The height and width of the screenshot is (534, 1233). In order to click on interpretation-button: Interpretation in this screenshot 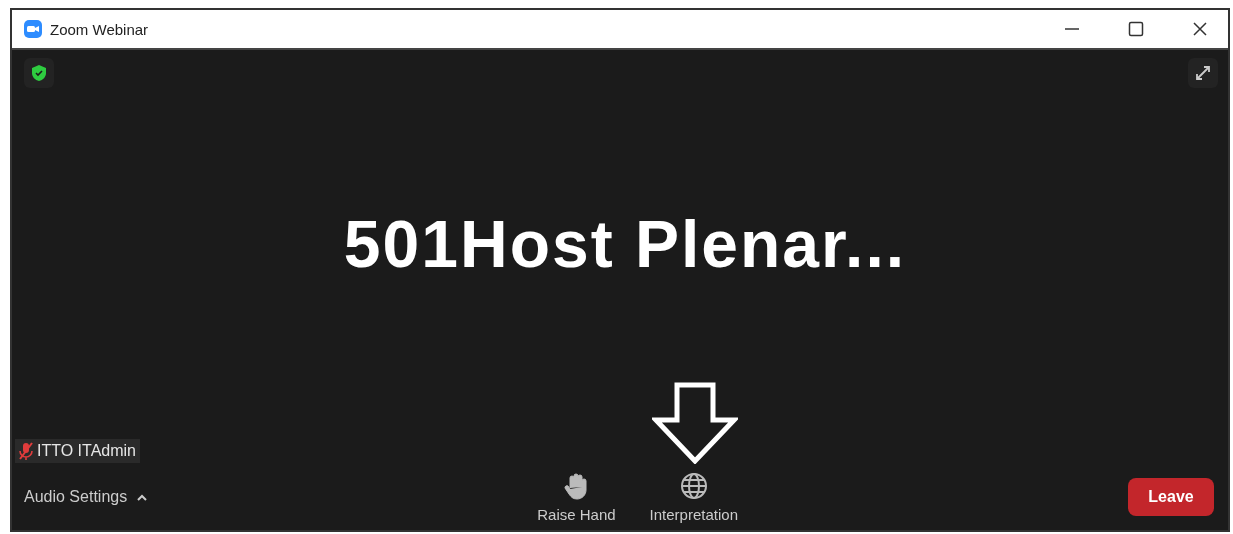, I will do `click(693, 497)`.